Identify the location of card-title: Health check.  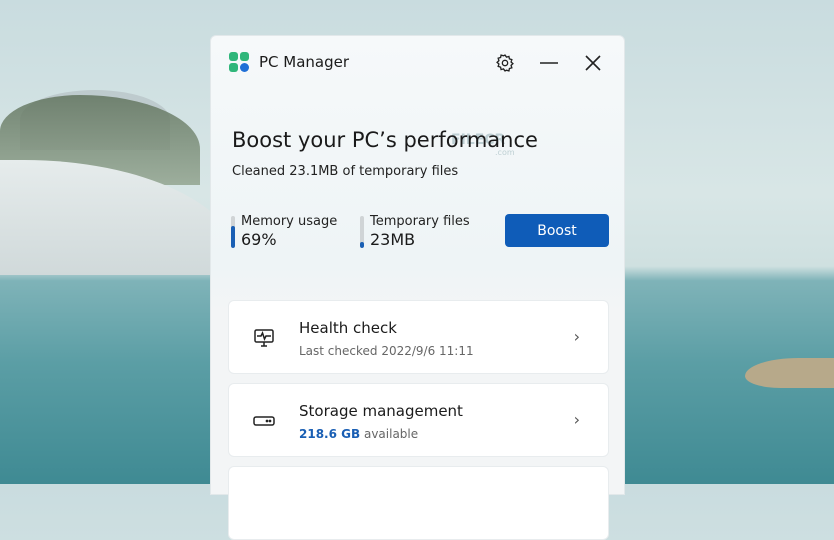
(348, 328).